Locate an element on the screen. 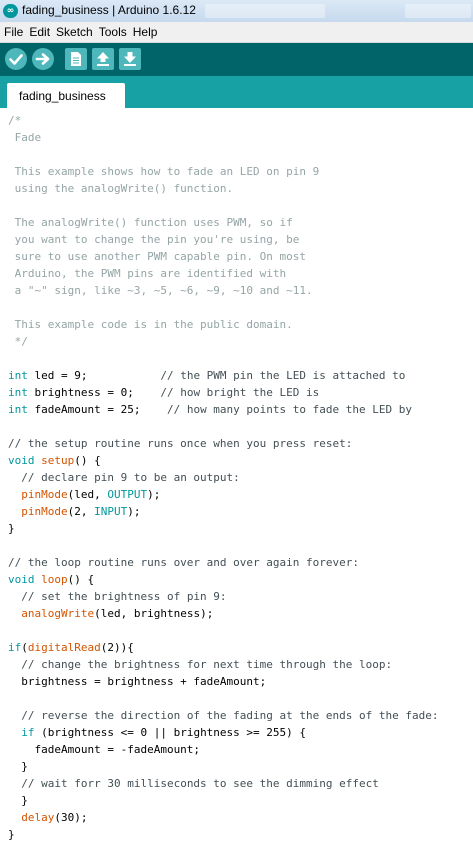  block-comment: /* is located at coordinates (15, 120).